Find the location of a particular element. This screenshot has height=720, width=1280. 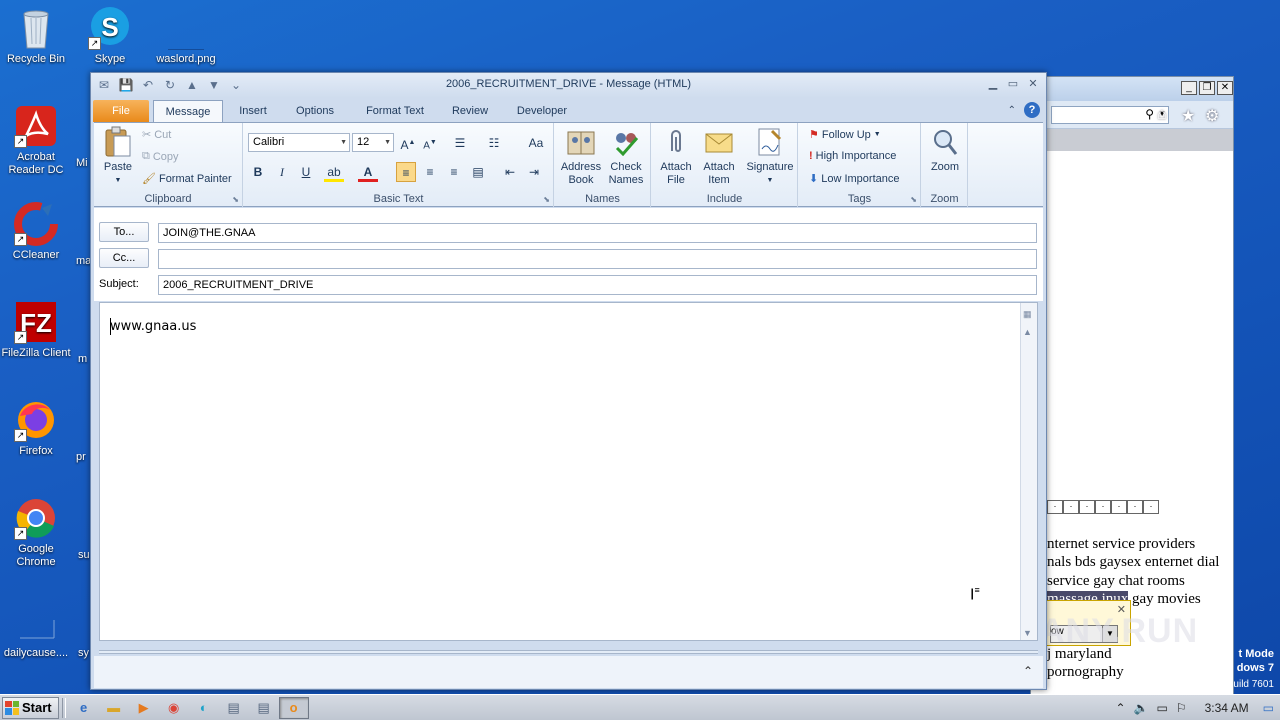

minimize-ribbon-icon: ⌃ is located at coordinates (1012, 110).